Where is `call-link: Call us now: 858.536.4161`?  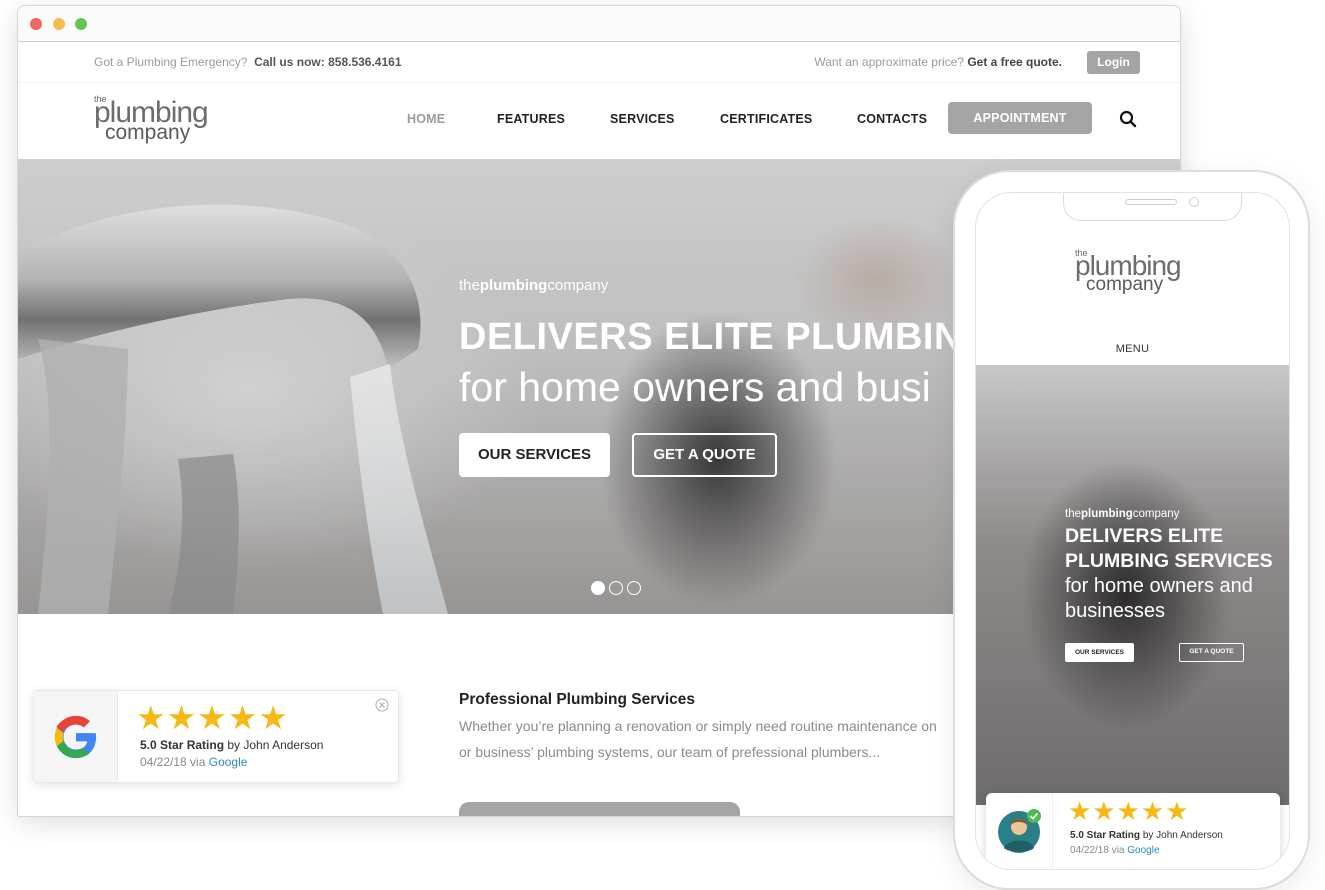 call-link: Call us now: 858.536.4161 is located at coordinates (327, 62).